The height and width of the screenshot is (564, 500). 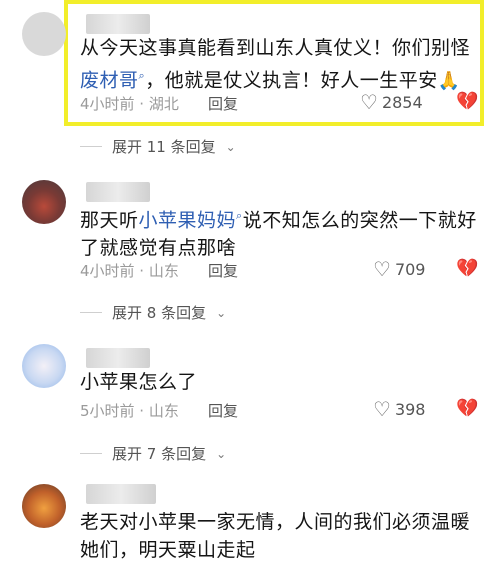 What do you see at coordinates (239, 215) in the screenshot?
I see `search-icon: ⌕` at bounding box center [239, 215].